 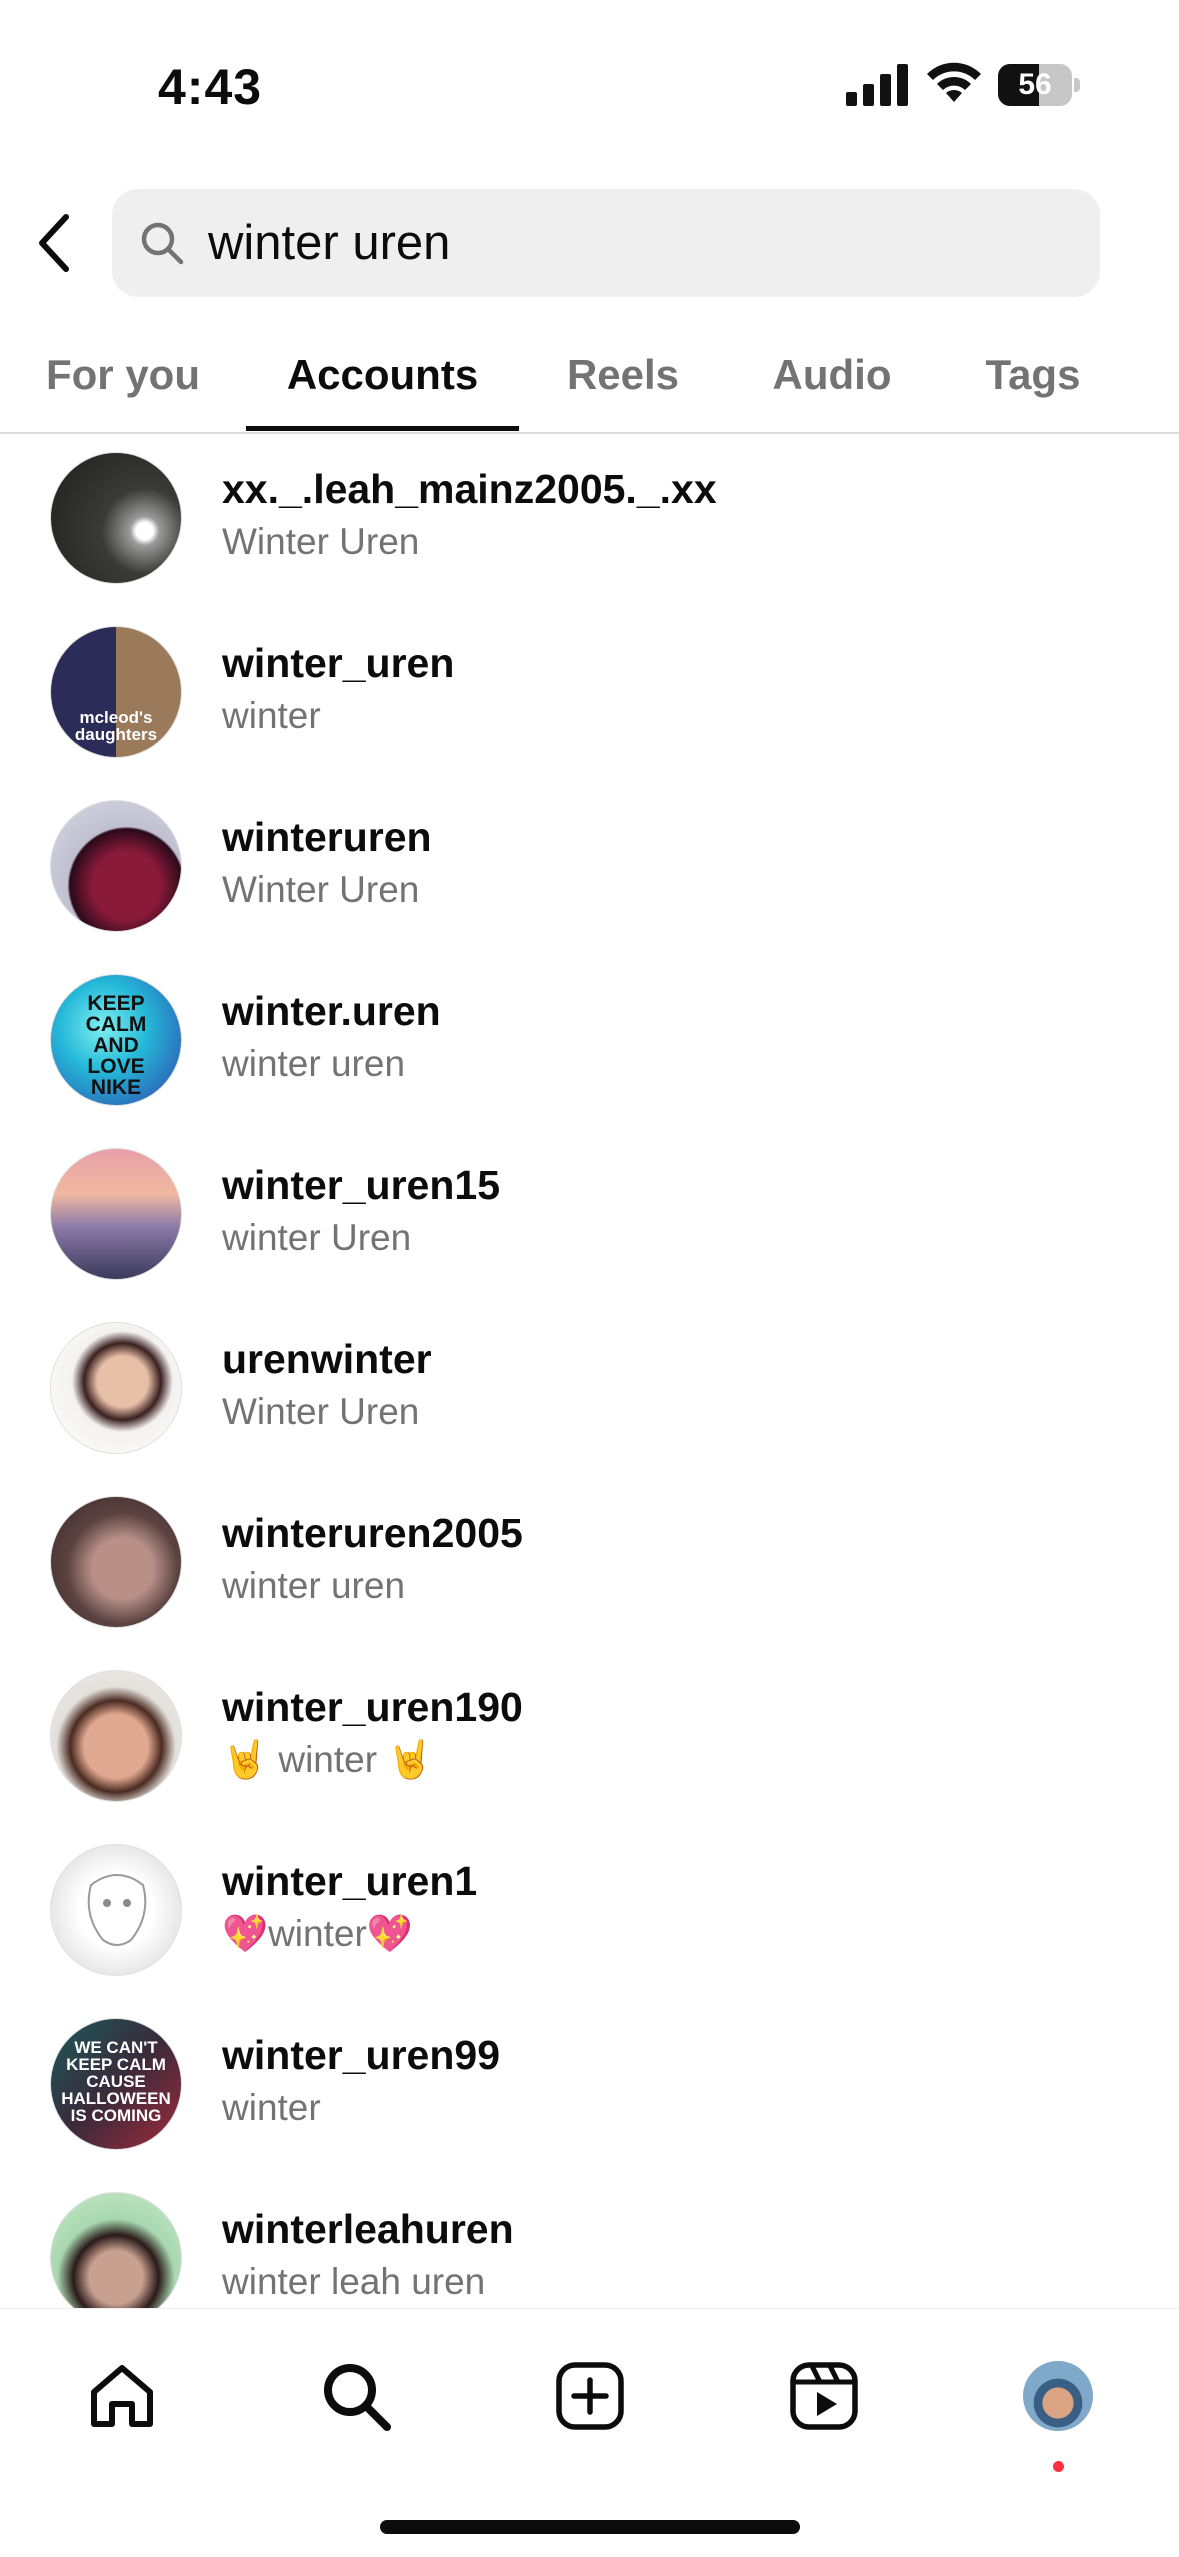 What do you see at coordinates (589, 1217) in the screenshot?
I see `list-item: winter_uren15 winter Uren` at bounding box center [589, 1217].